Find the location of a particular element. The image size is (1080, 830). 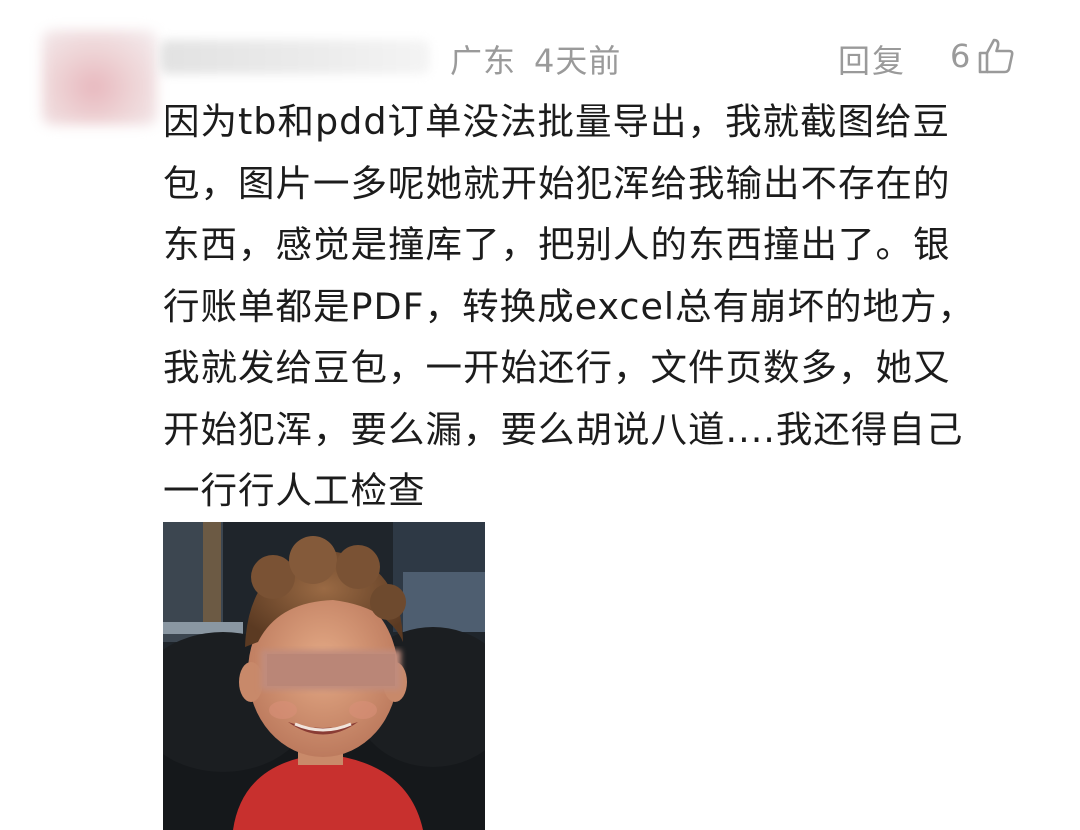

username-blurred is located at coordinates (295, 57).